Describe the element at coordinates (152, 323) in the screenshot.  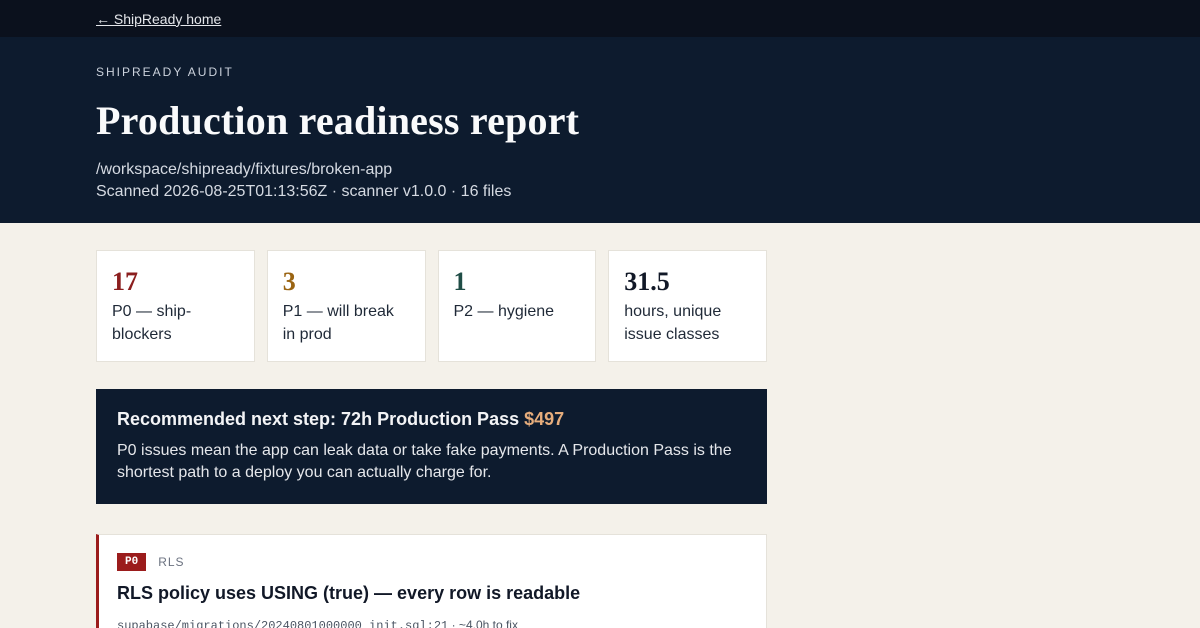
I see `stat-label: P0 — ship-blockers` at that location.